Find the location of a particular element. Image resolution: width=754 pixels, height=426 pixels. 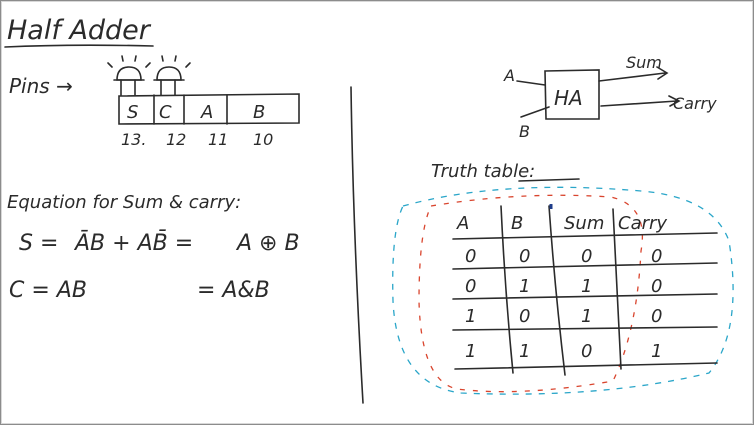

led-carry-icon is located at coordinates (172, 75).